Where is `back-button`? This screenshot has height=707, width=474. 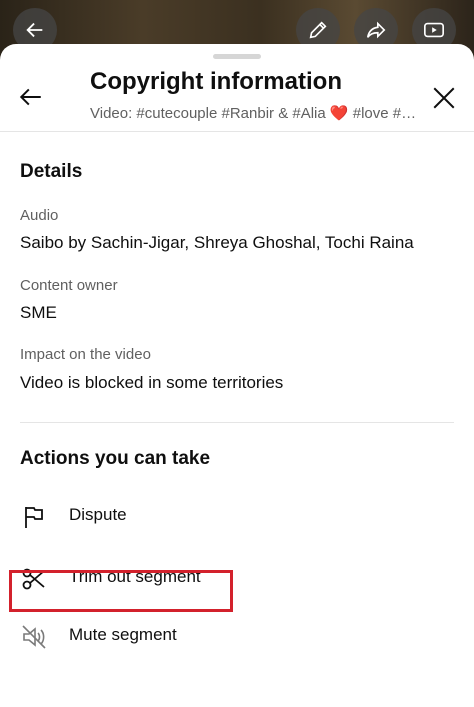 back-button is located at coordinates (31, 97).